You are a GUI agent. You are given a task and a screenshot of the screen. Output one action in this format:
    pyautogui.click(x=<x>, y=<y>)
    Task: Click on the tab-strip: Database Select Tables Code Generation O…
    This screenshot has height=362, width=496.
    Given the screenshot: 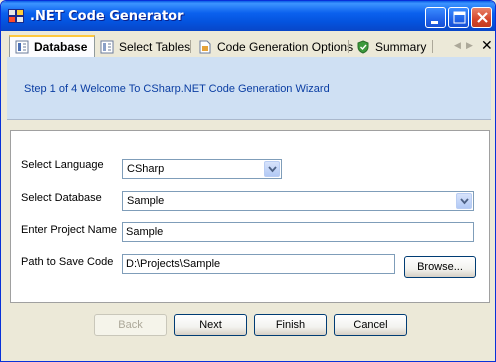 What is the action you would take?
    pyautogui.click(x=249, y=46)
    